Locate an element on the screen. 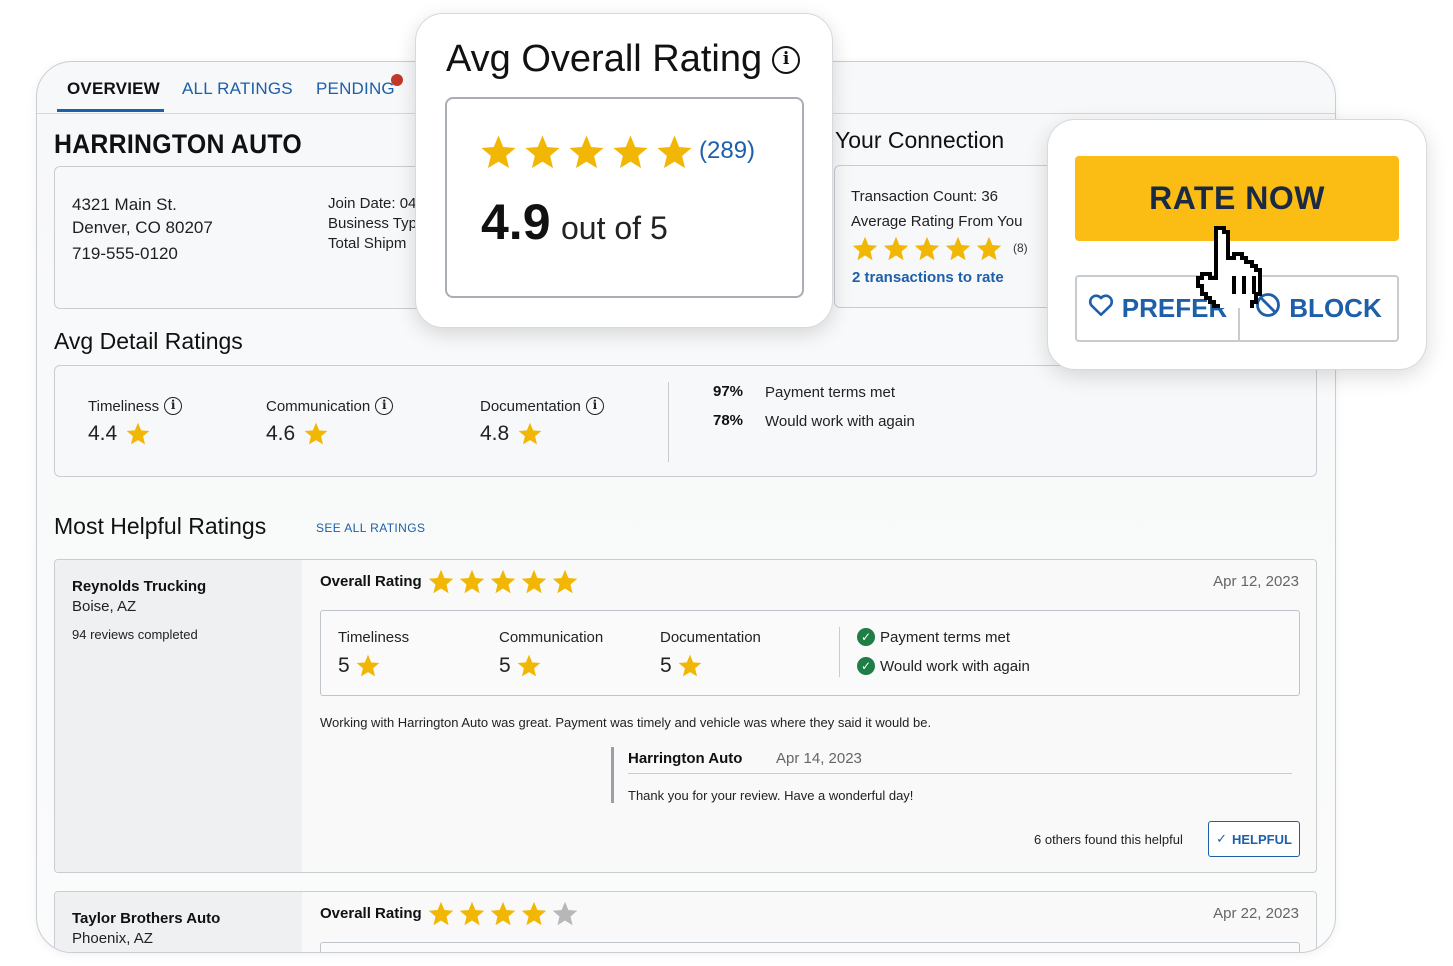 Image resolution: width=1453 pixels, height=966 pixels. connection-stars is located at coordinates (927, 249).